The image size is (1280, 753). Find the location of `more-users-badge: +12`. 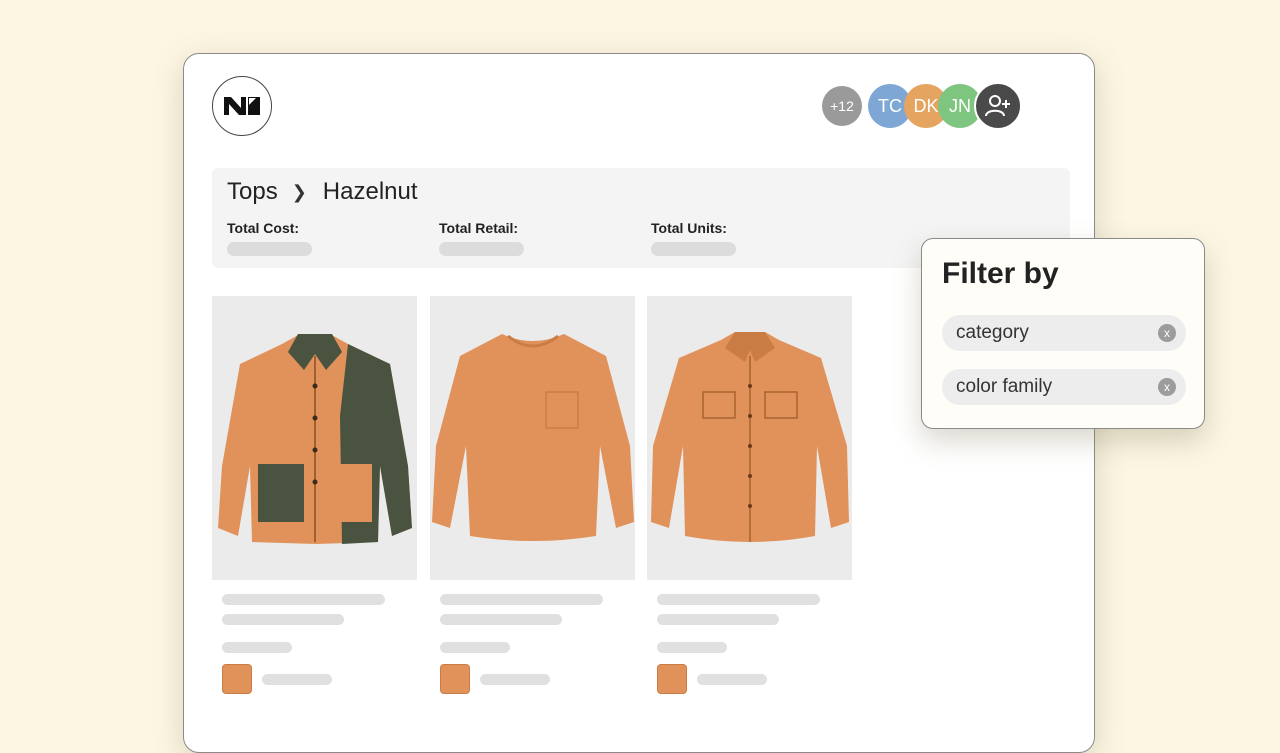

more-users-badge: +12 is located at coordinates (842, 106).